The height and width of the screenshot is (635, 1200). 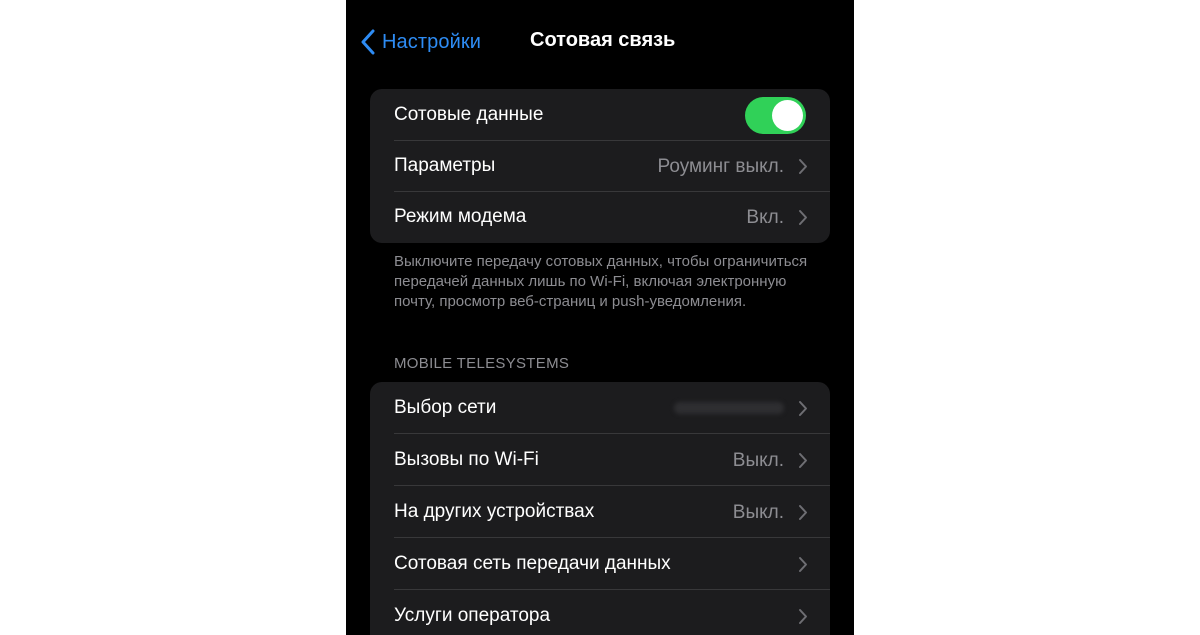 I want to click on row-personal-hotspot: Режим модема Вкл., so click(x=600, y=217).